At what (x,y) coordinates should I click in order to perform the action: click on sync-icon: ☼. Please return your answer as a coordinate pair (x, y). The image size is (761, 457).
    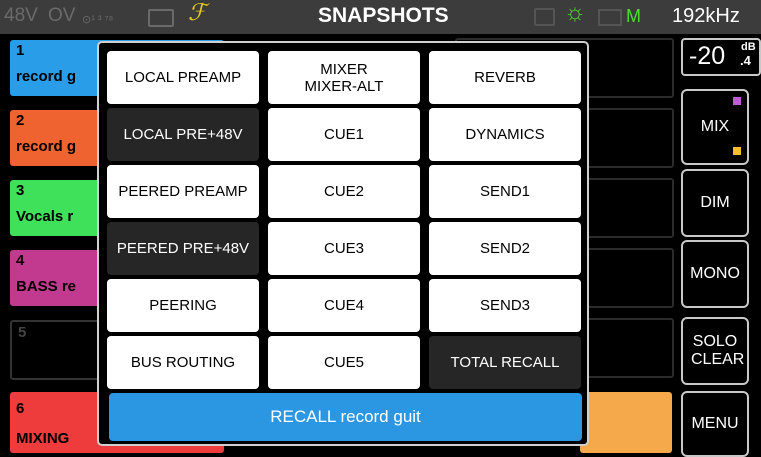
    Looking at the image, I should click on (575, 13).